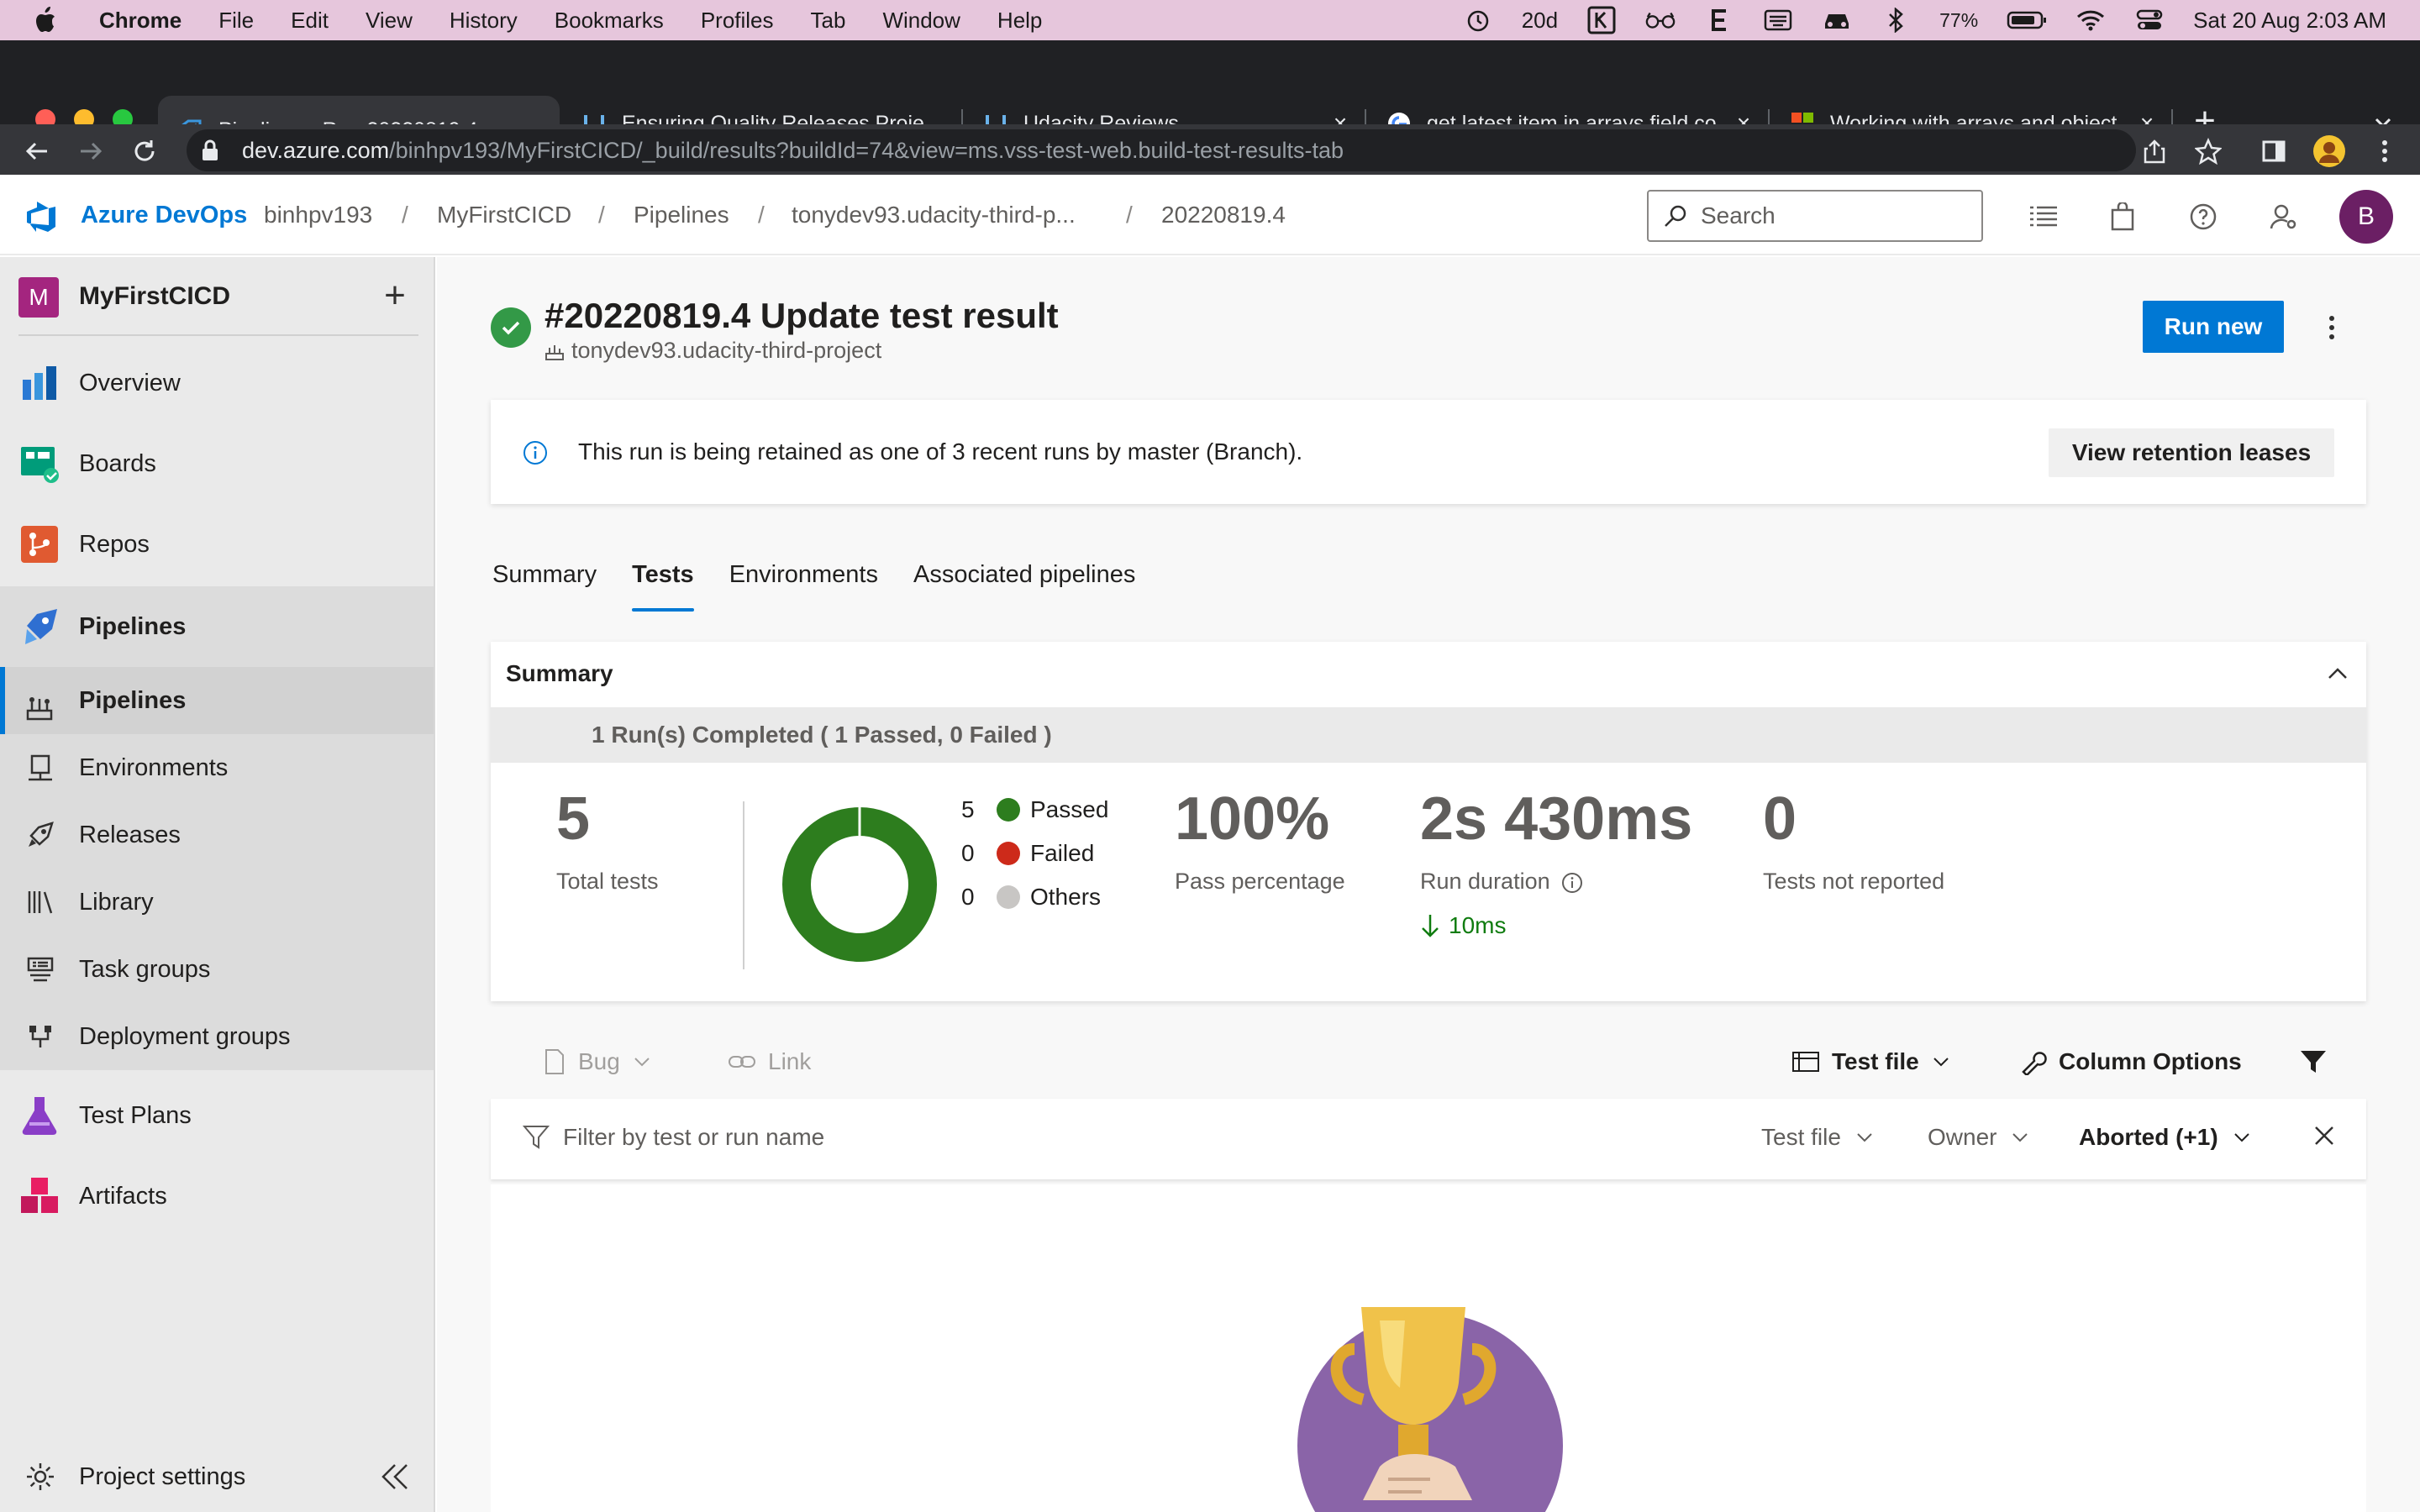  I want to click on menu-app-name: Chrome, so click(140, 21).